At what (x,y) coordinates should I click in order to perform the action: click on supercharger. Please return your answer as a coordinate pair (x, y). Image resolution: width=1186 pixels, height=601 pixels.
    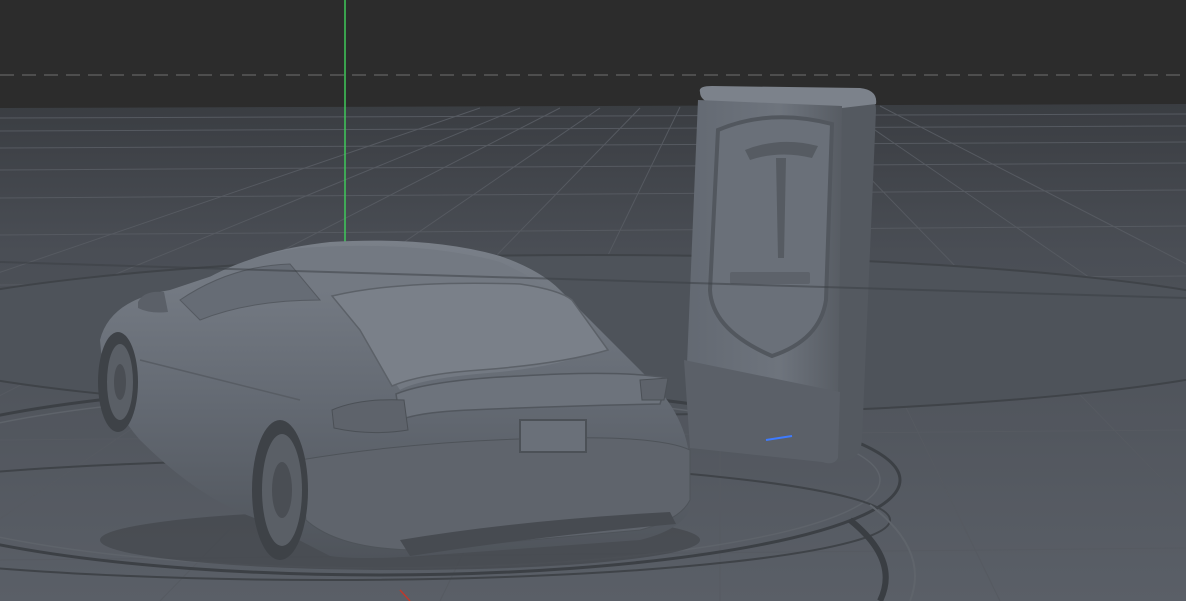
    Looking at the image, I should click on (780, 275).